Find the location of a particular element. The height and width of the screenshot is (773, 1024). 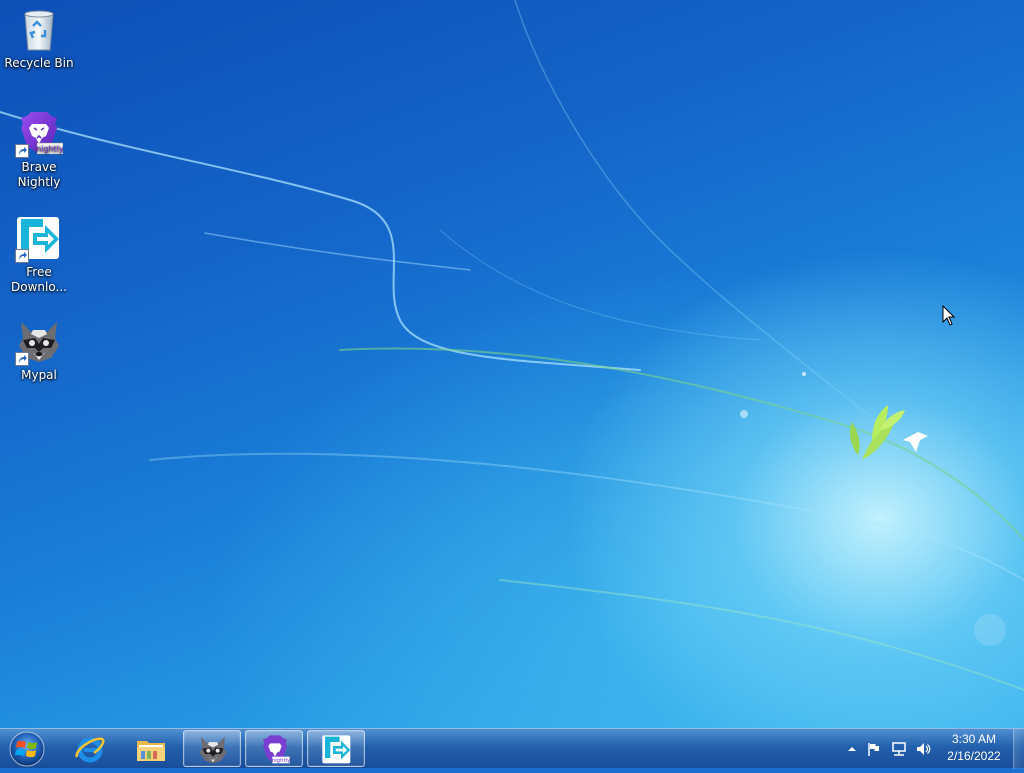

mouse-cursor-icon is located at coordinates (949, 315).